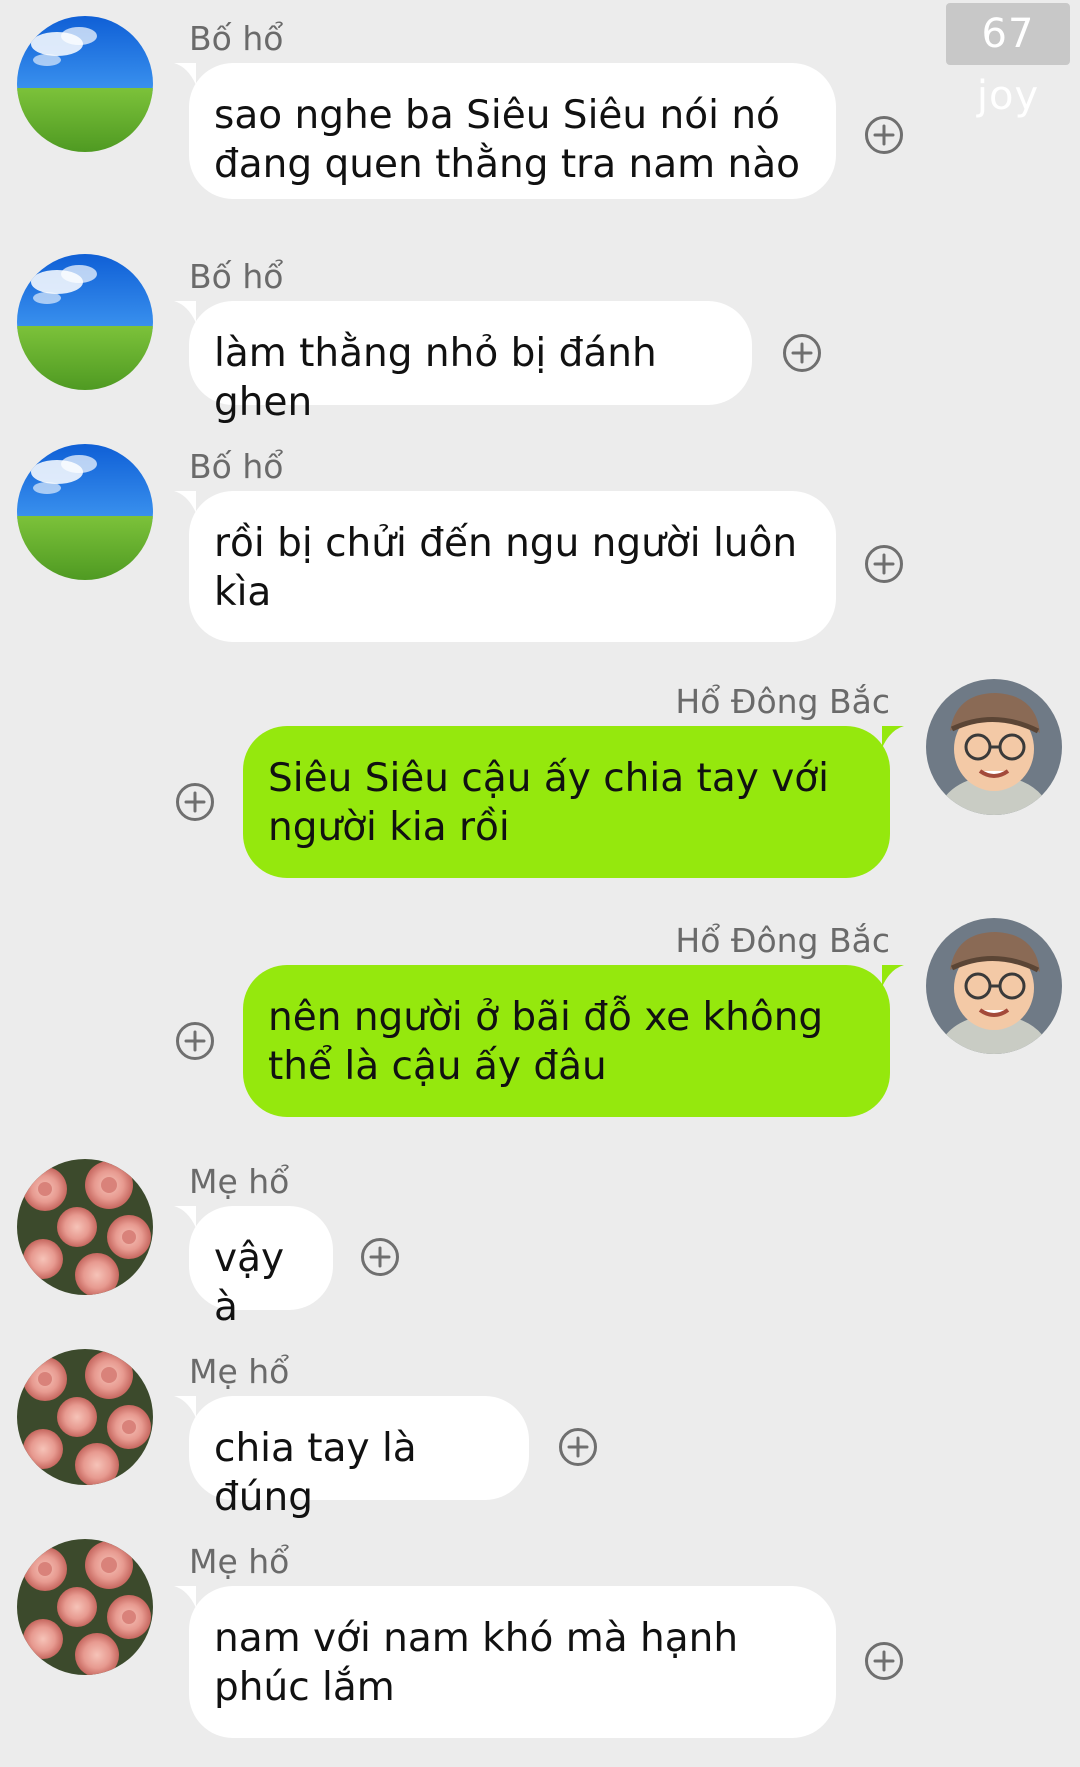 Image resolution: width=1080 pixels, height=1767 pixels. Describe the element at coordinates (512, 1662) in the screenshot. I see `message-bubble: nam với nam khó mà hạnh phúc lắm` at that location.